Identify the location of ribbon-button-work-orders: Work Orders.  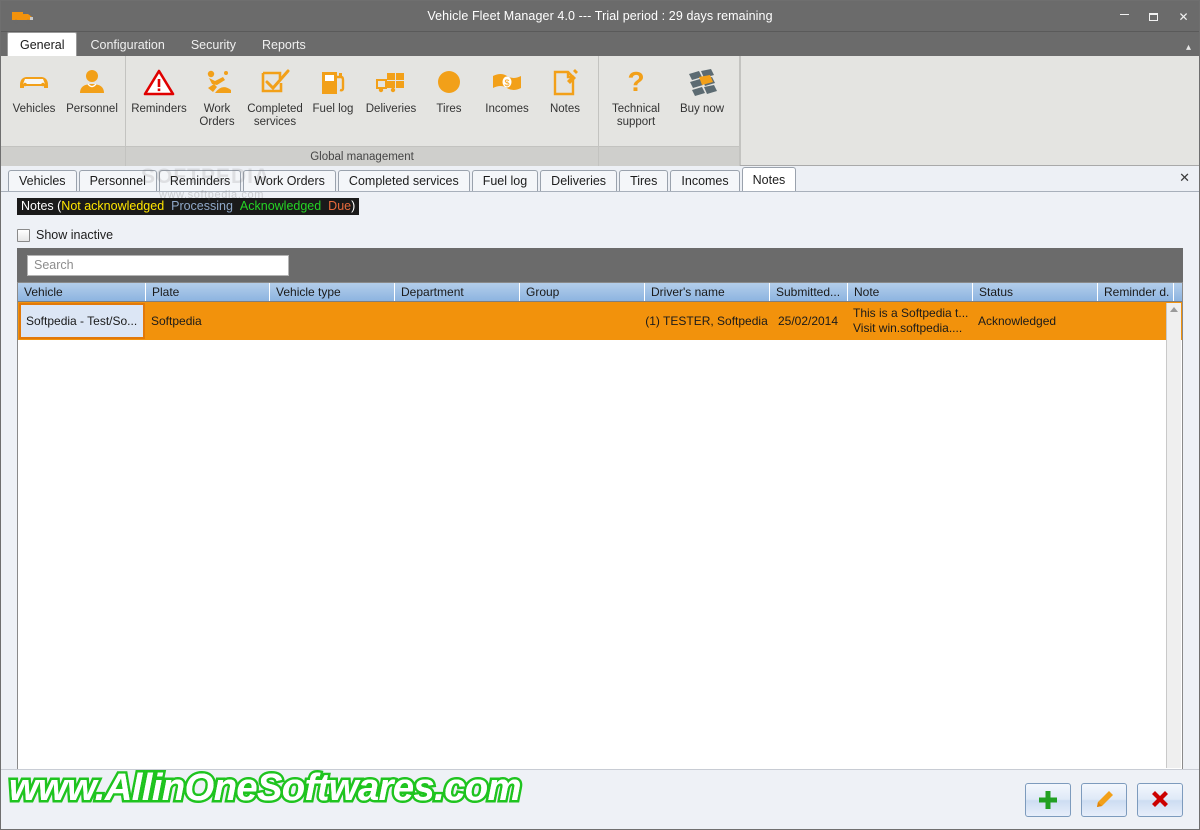
(217, 95).